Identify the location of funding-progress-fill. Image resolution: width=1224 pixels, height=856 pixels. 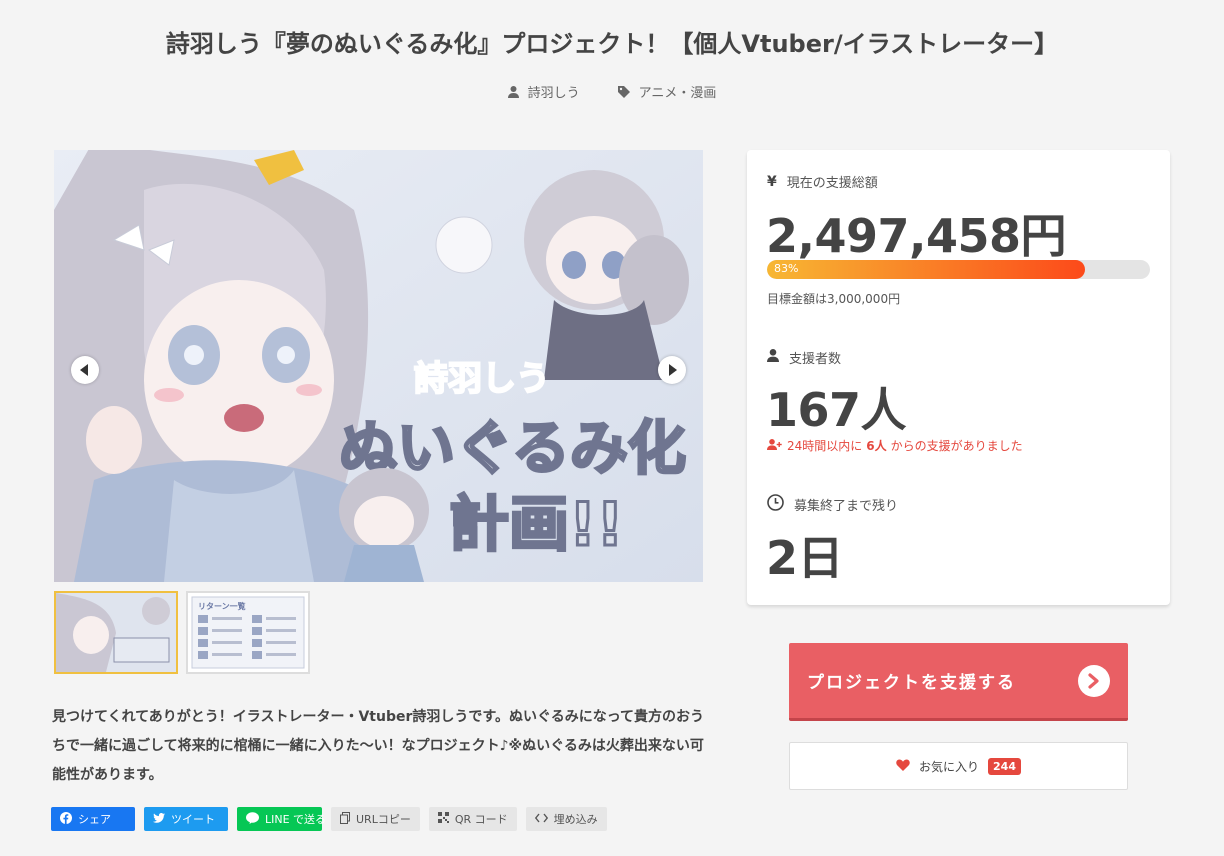
(926, 269).